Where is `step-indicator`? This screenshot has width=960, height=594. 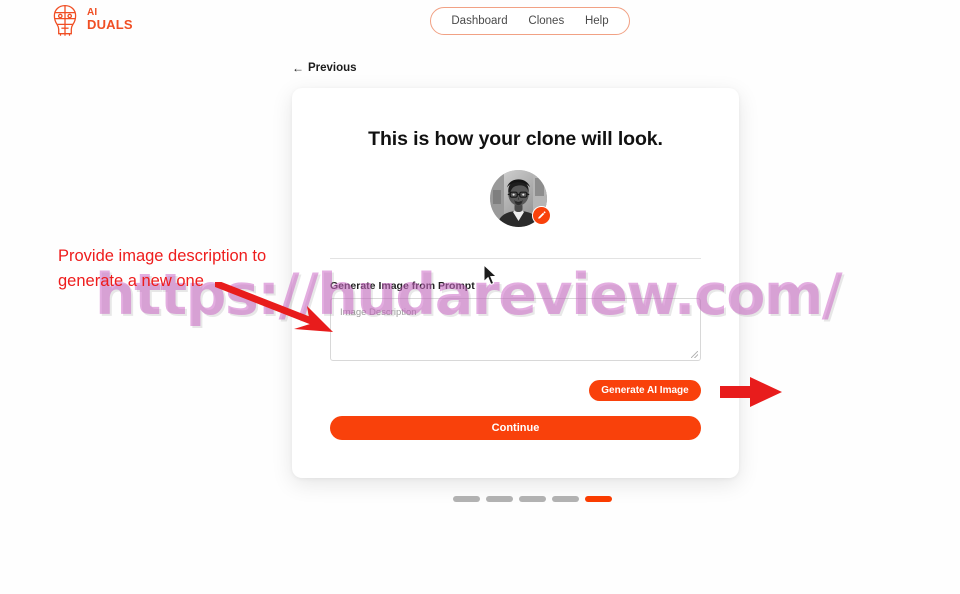 step-indicator is located at coordinates (532, 499).